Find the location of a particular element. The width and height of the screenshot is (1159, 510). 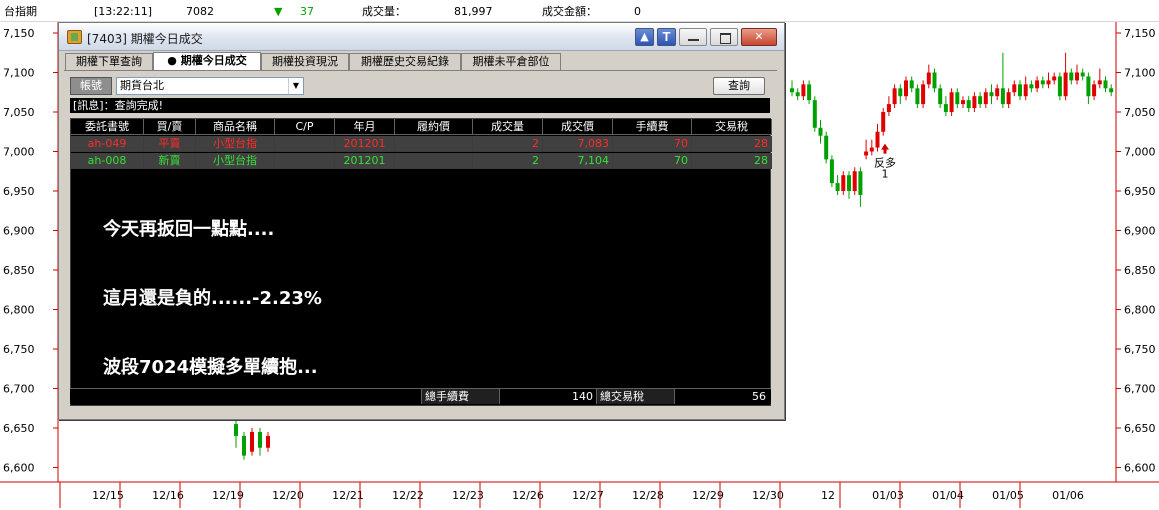

price-change: 37 is located at coordinates (307, 11).